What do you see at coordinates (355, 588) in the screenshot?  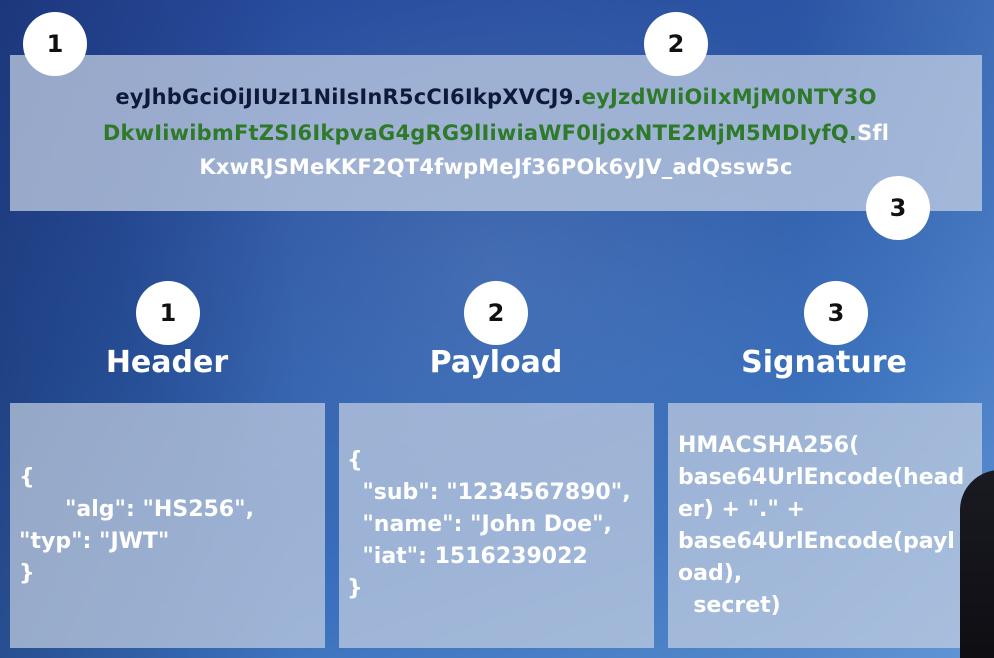 I see `payload-line: }` at bounding box center [355, 588].